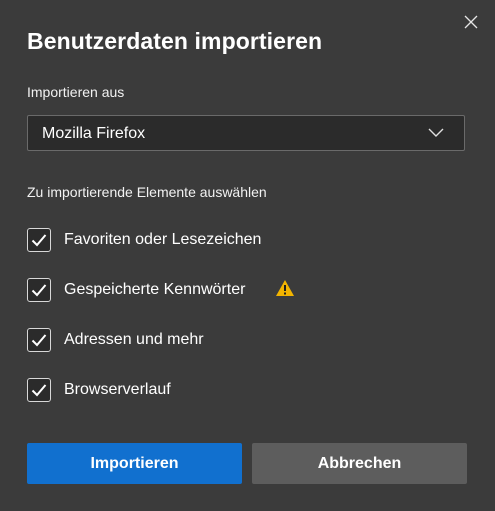  Describe the element at coordinates (359, 463) in the screenshot. I see `cancel-button: Abbrechen` at that location.